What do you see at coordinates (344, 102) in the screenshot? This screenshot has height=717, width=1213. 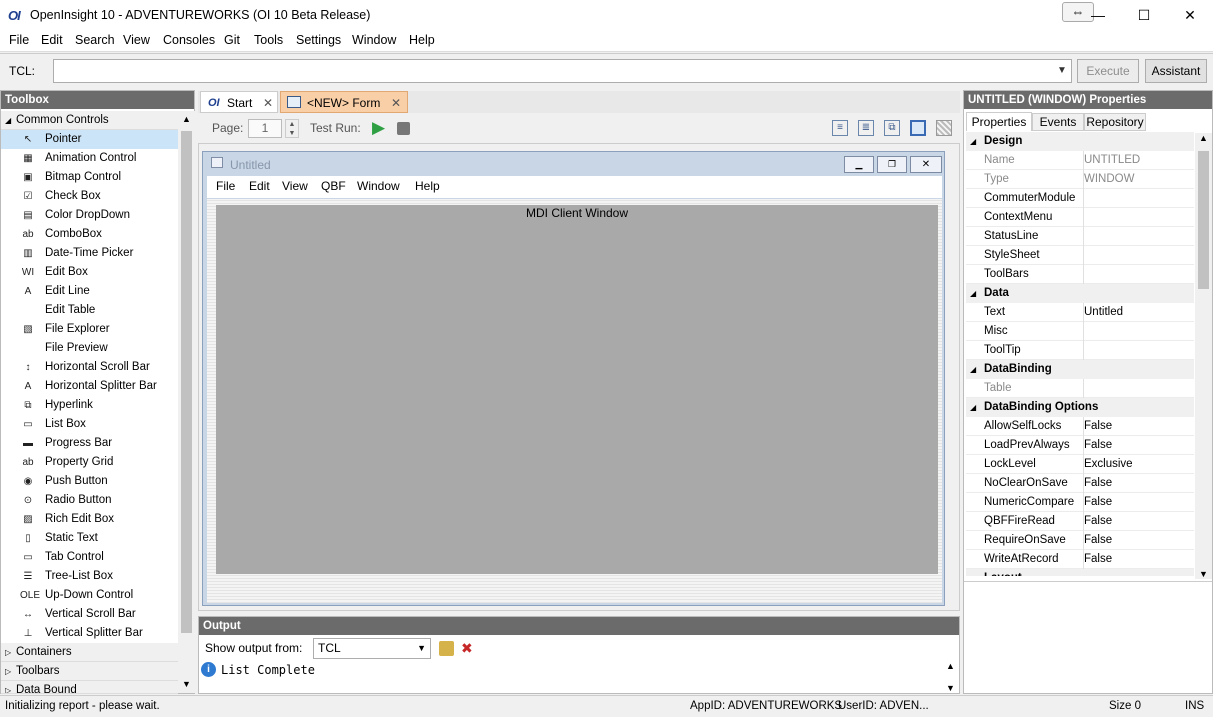 I see `tab-new-form: <NEW> Form ✕` at bounding box center [344, 102].